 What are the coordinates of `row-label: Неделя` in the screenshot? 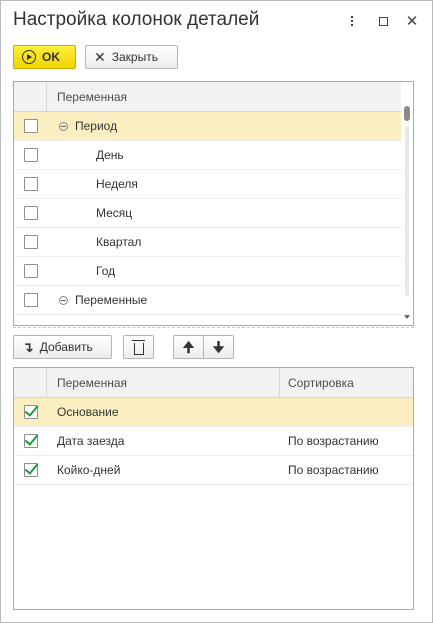 It's located at (117, 184).